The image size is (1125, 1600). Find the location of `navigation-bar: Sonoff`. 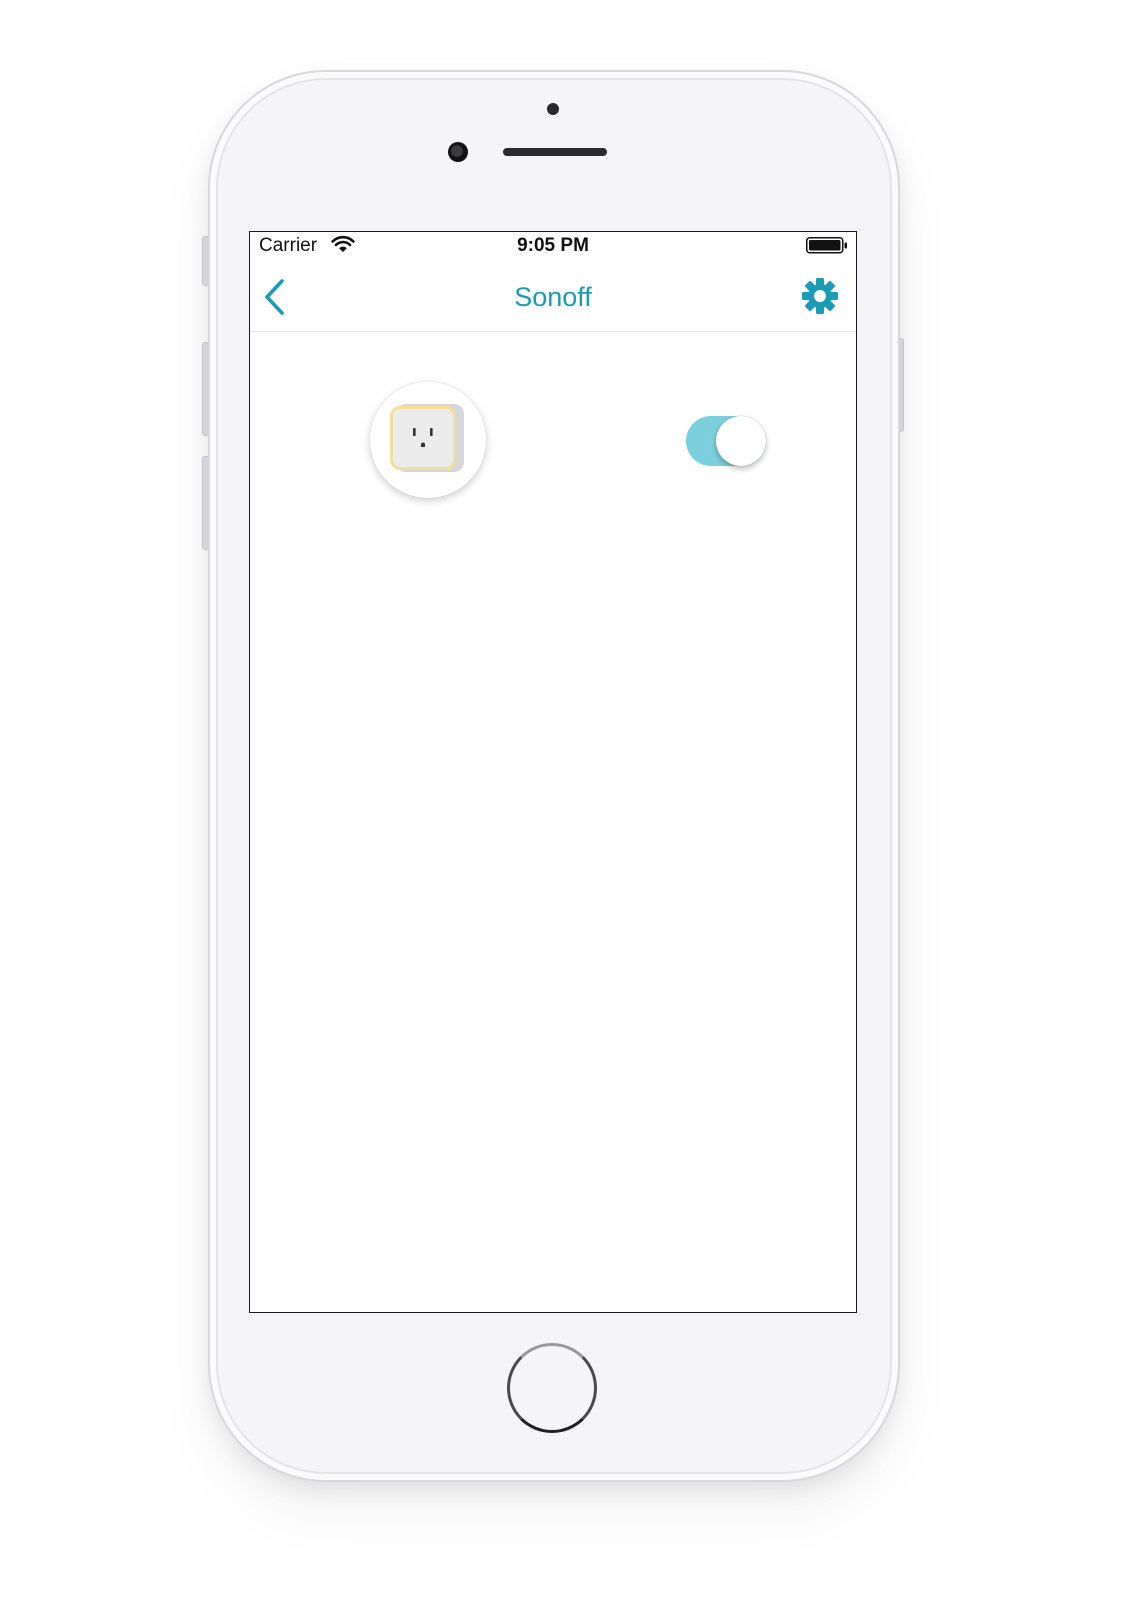

navigation-bar: Sonoff is located at coordinates (553, 296).